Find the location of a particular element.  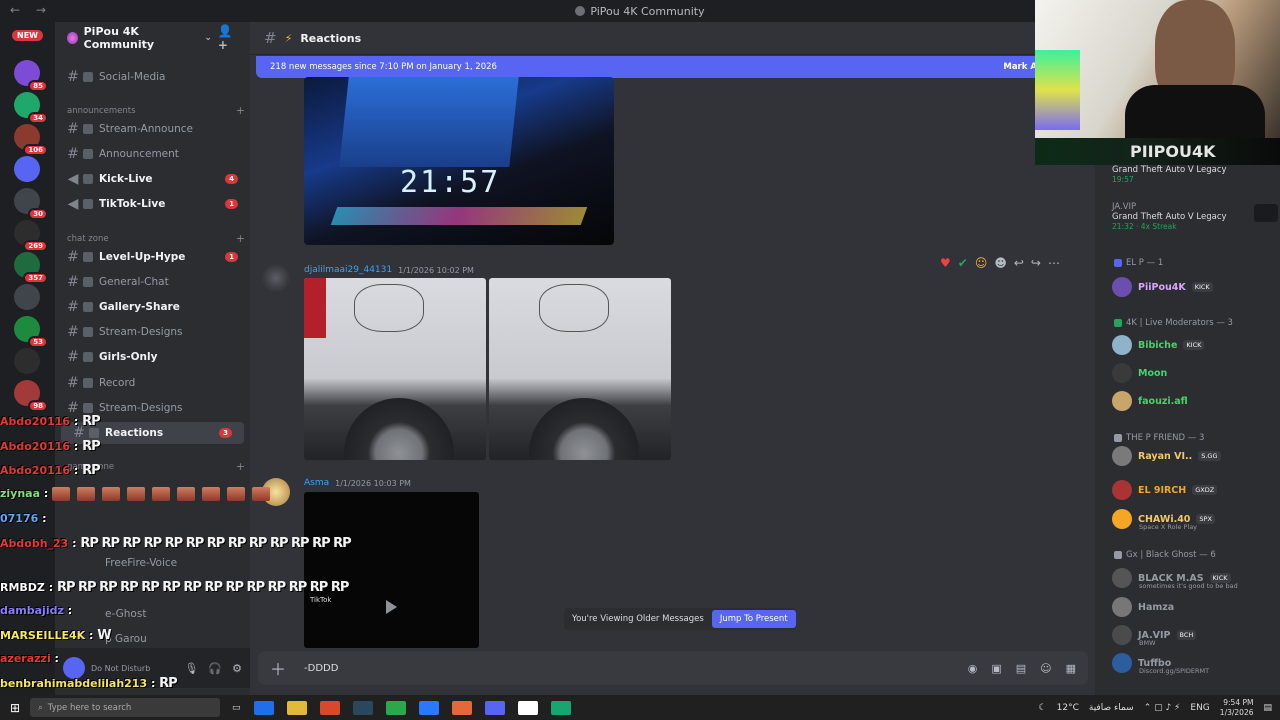

channel-item: # General-Chat is located at coordinates (152, 282).